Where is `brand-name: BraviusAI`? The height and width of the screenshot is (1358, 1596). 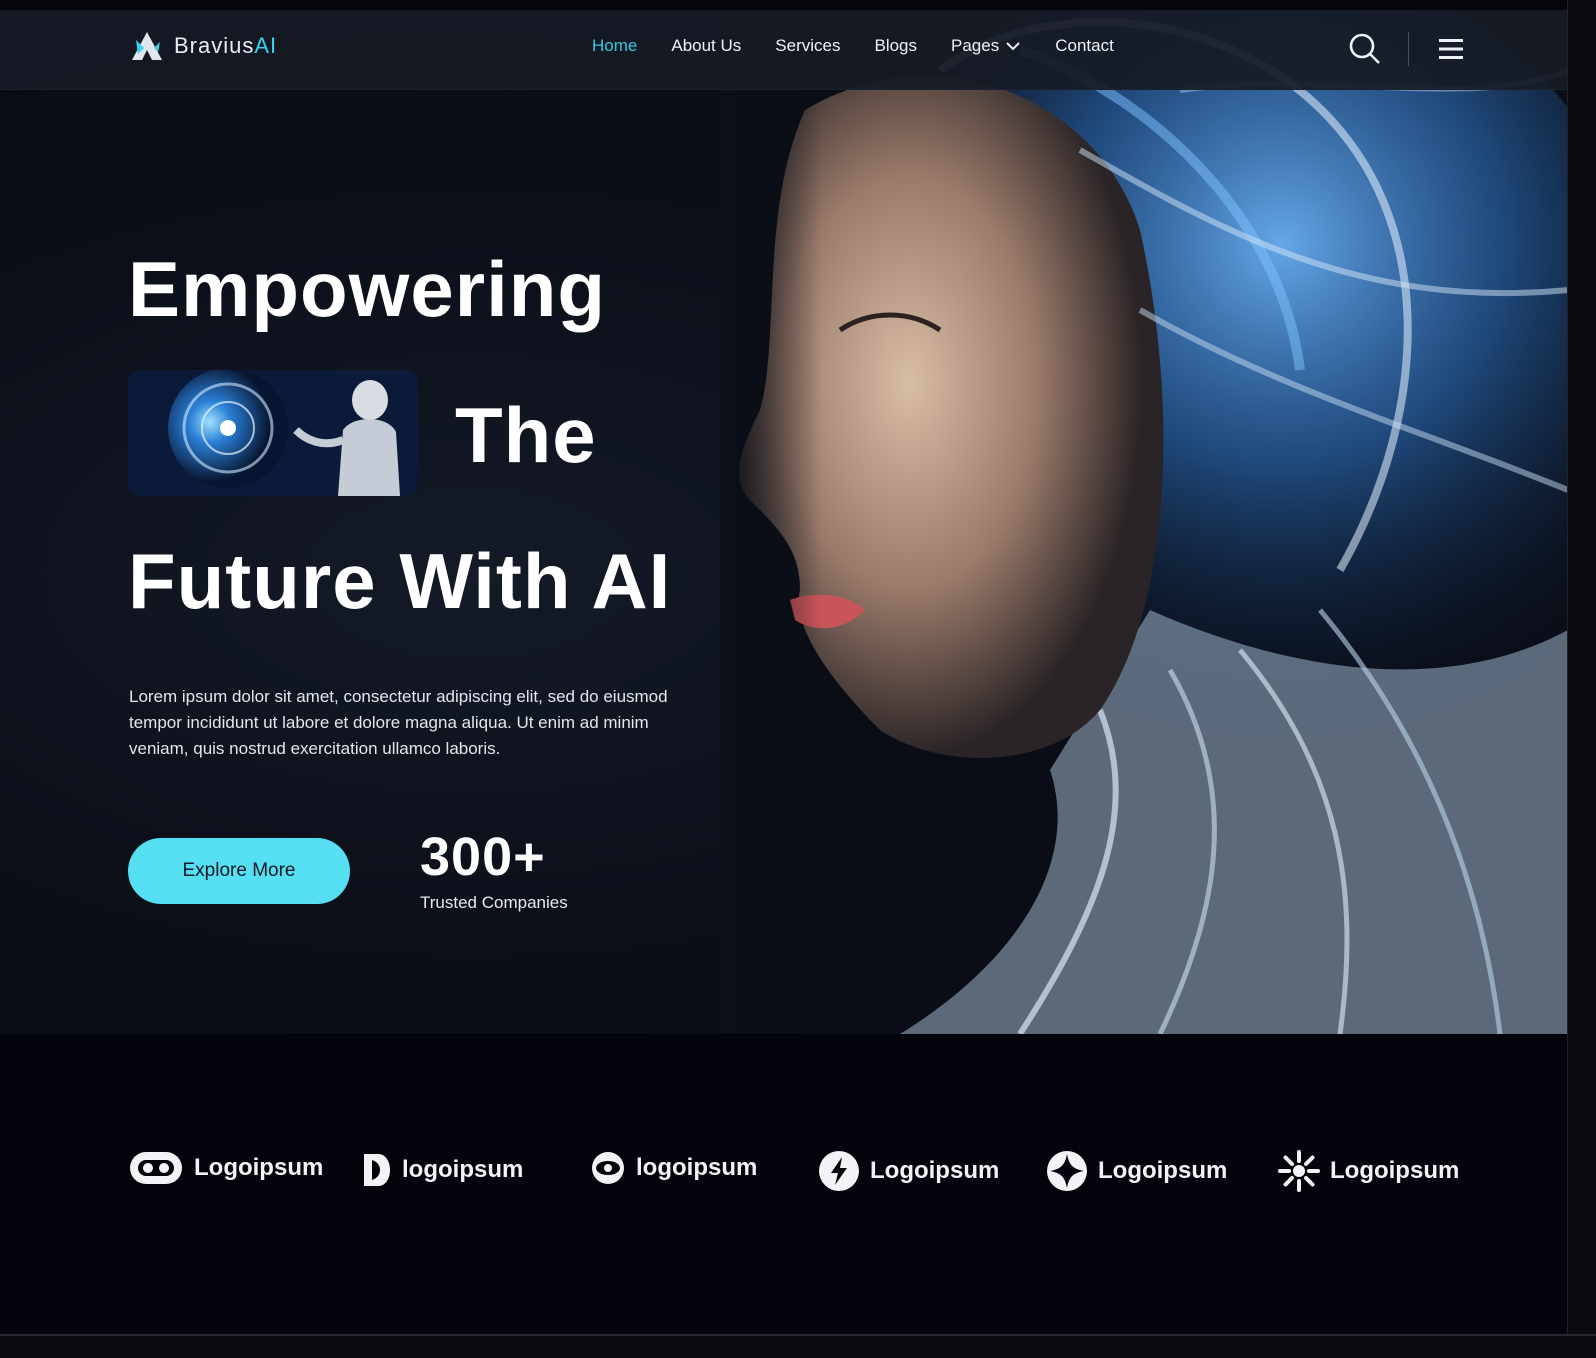
brand-name: BraviusAI is located at coordinates (226, 45).